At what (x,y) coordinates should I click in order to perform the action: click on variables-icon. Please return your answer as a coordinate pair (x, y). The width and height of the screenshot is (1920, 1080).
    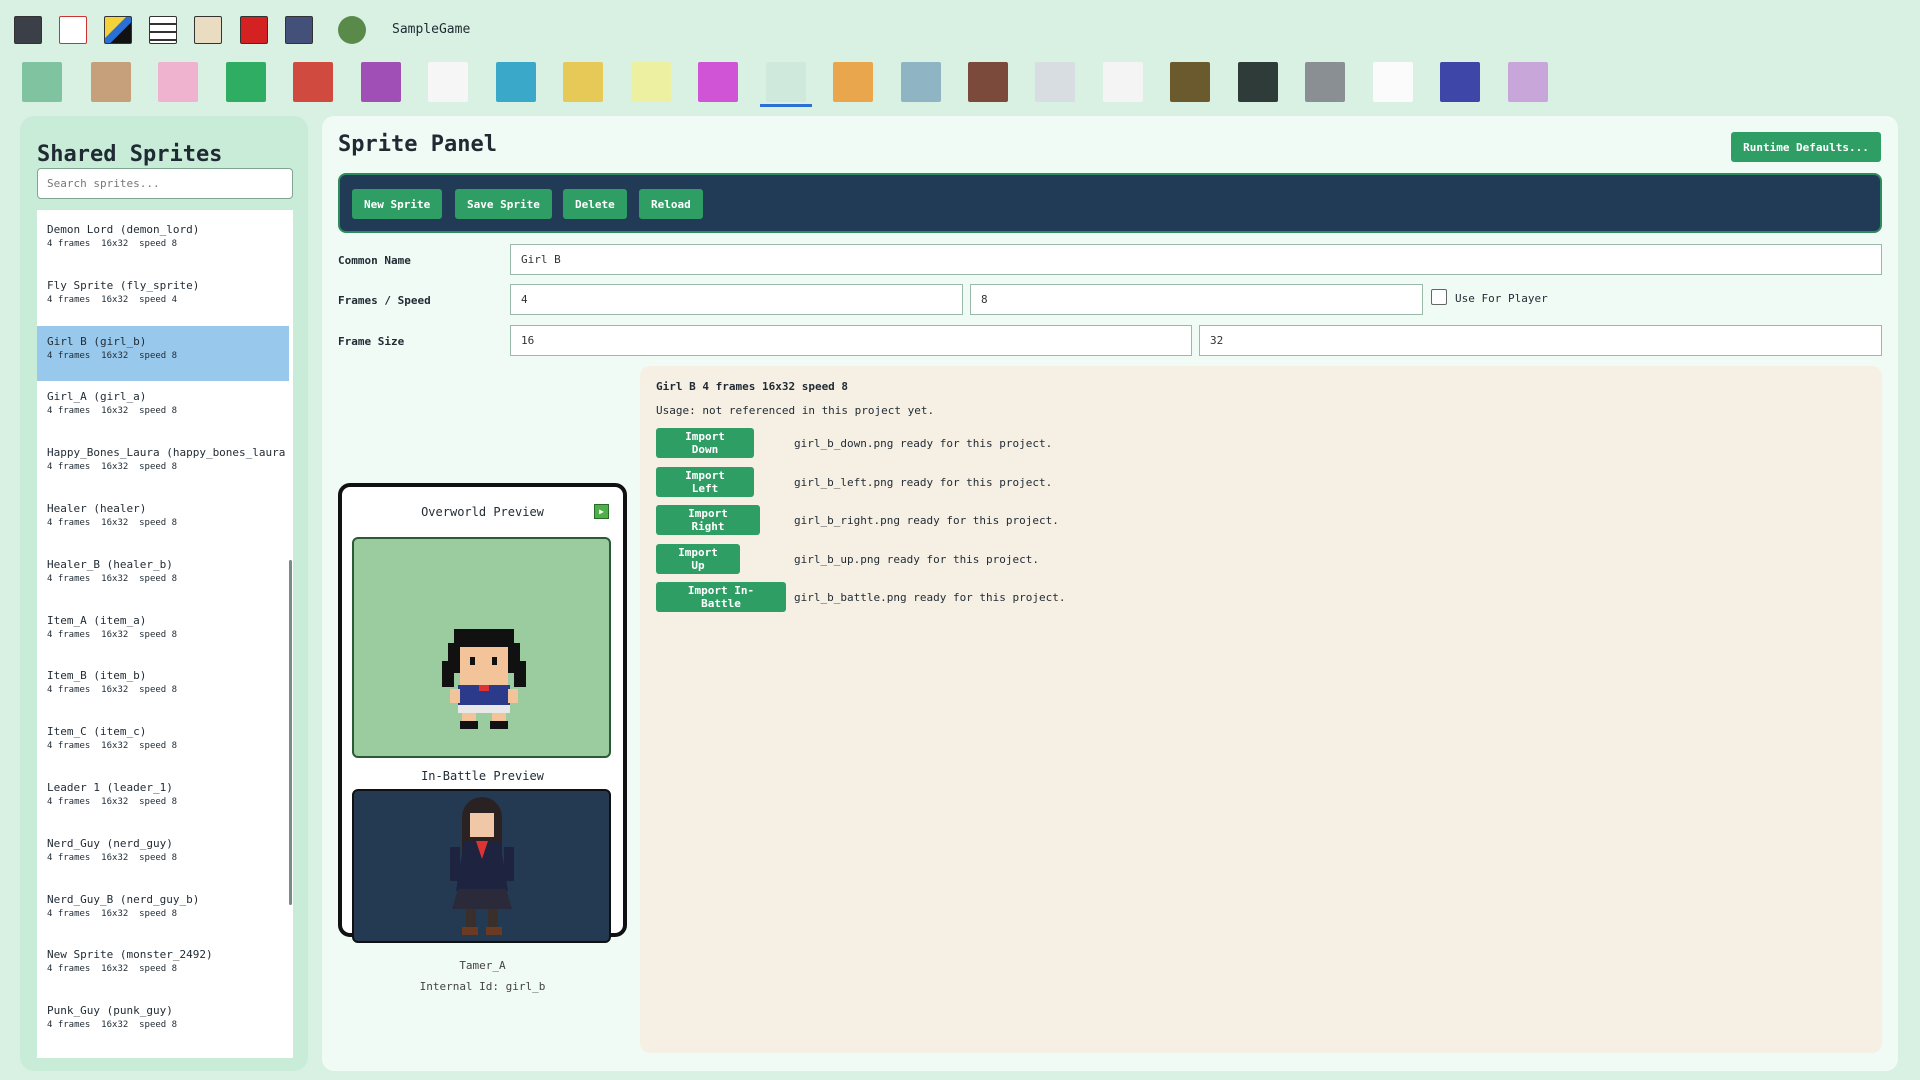
    Looking at the image, I should click on (1258, 82).